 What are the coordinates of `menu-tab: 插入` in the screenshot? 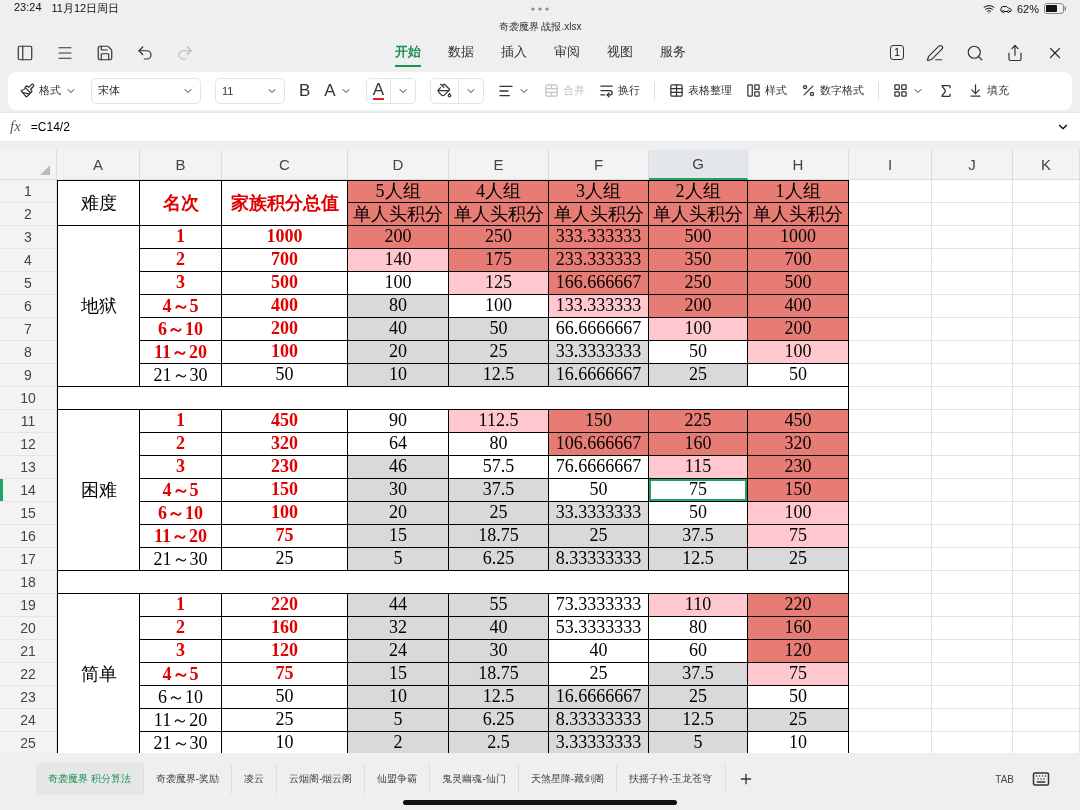 It's located at (513, 52).